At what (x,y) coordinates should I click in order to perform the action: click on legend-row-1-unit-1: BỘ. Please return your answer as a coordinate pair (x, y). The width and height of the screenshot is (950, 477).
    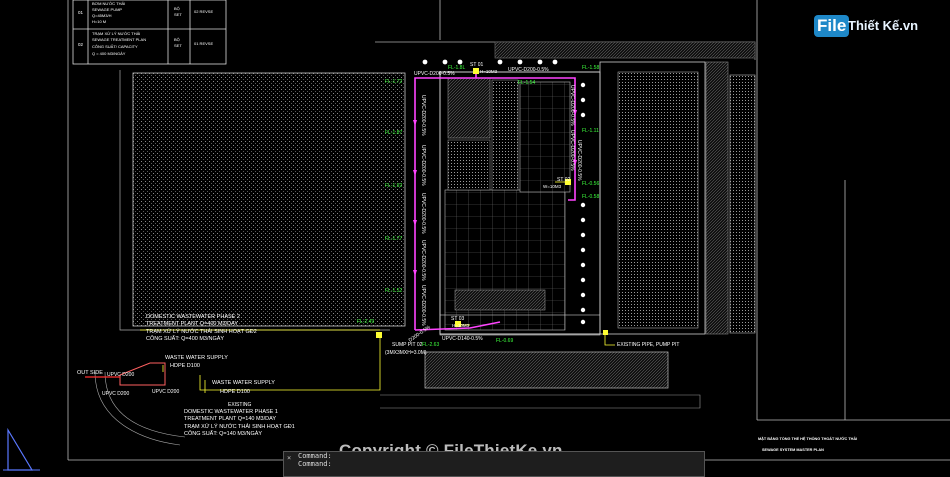
    Looking at the image, I should click on (177, 8).